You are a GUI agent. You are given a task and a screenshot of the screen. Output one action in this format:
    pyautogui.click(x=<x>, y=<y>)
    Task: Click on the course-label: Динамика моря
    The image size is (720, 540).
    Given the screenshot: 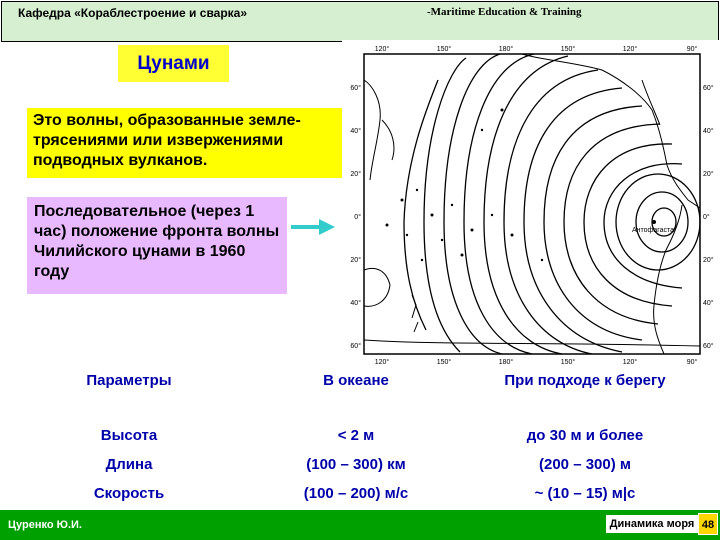 What is the action you would take?
    pyautogui.click(x=652, y=524)
    